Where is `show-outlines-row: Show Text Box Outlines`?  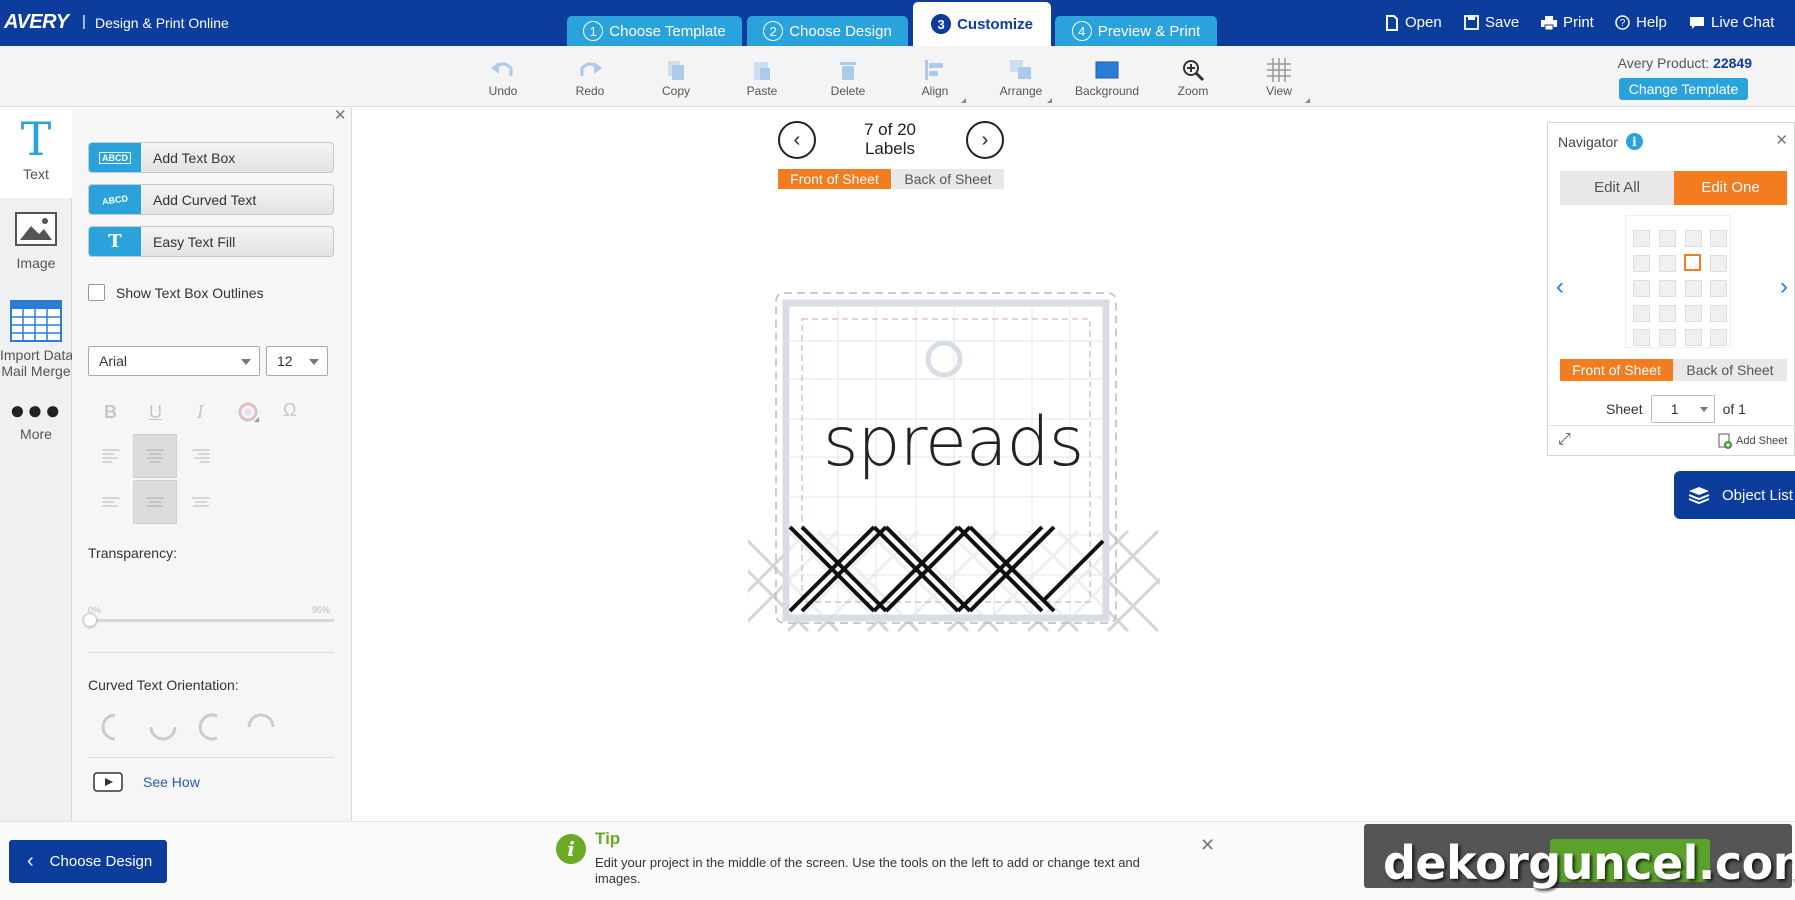 show-outlines-row: Show Text Box Outlines is located at coordinates (176, 292).